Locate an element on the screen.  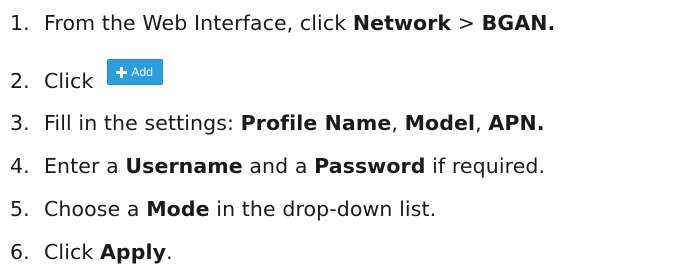
field-mode: Mode is located at coordinates (178, 209).